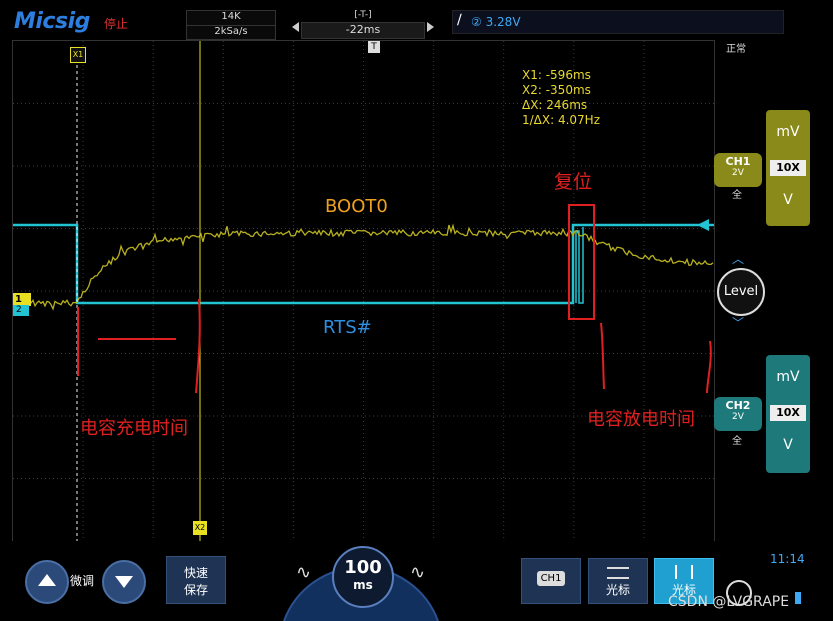 This screenshot has height=621, width=833. What do you see at coordinates (476, 22) in the screenshot?
I see `trigger-channel-icon: ②` at bounding box center [476, 22].